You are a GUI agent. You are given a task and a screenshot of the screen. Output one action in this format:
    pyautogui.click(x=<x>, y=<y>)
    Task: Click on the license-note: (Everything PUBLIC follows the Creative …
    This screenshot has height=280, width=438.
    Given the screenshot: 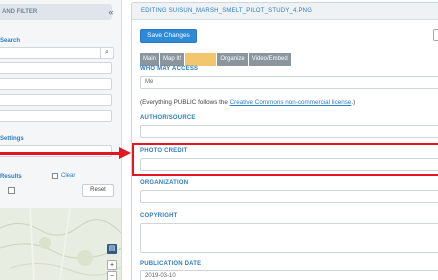 What is the action you would take?
    pyautogui.click(x=247, y=102)
    